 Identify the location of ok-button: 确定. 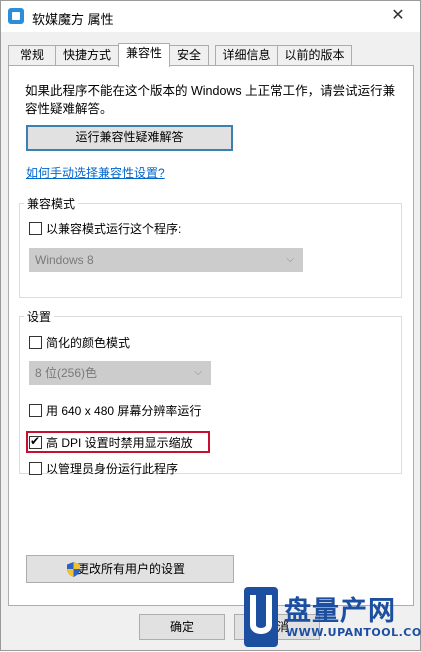
(182, 627).